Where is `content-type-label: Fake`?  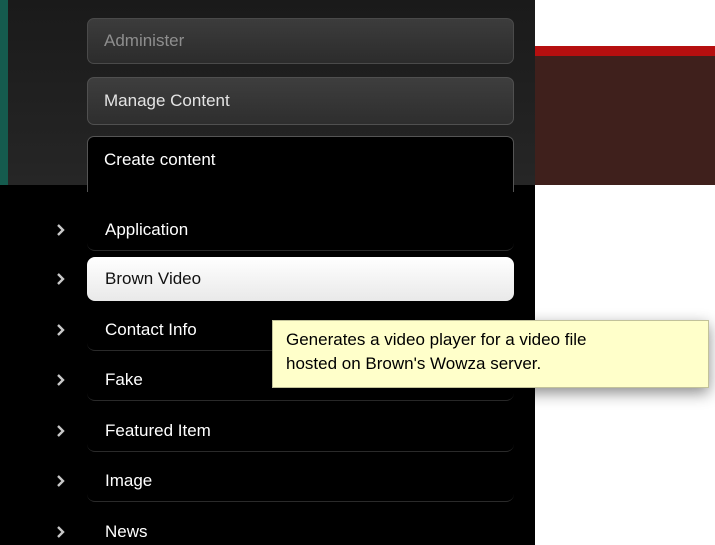 content-type-label: Fake is located at coordinates (124, 379).